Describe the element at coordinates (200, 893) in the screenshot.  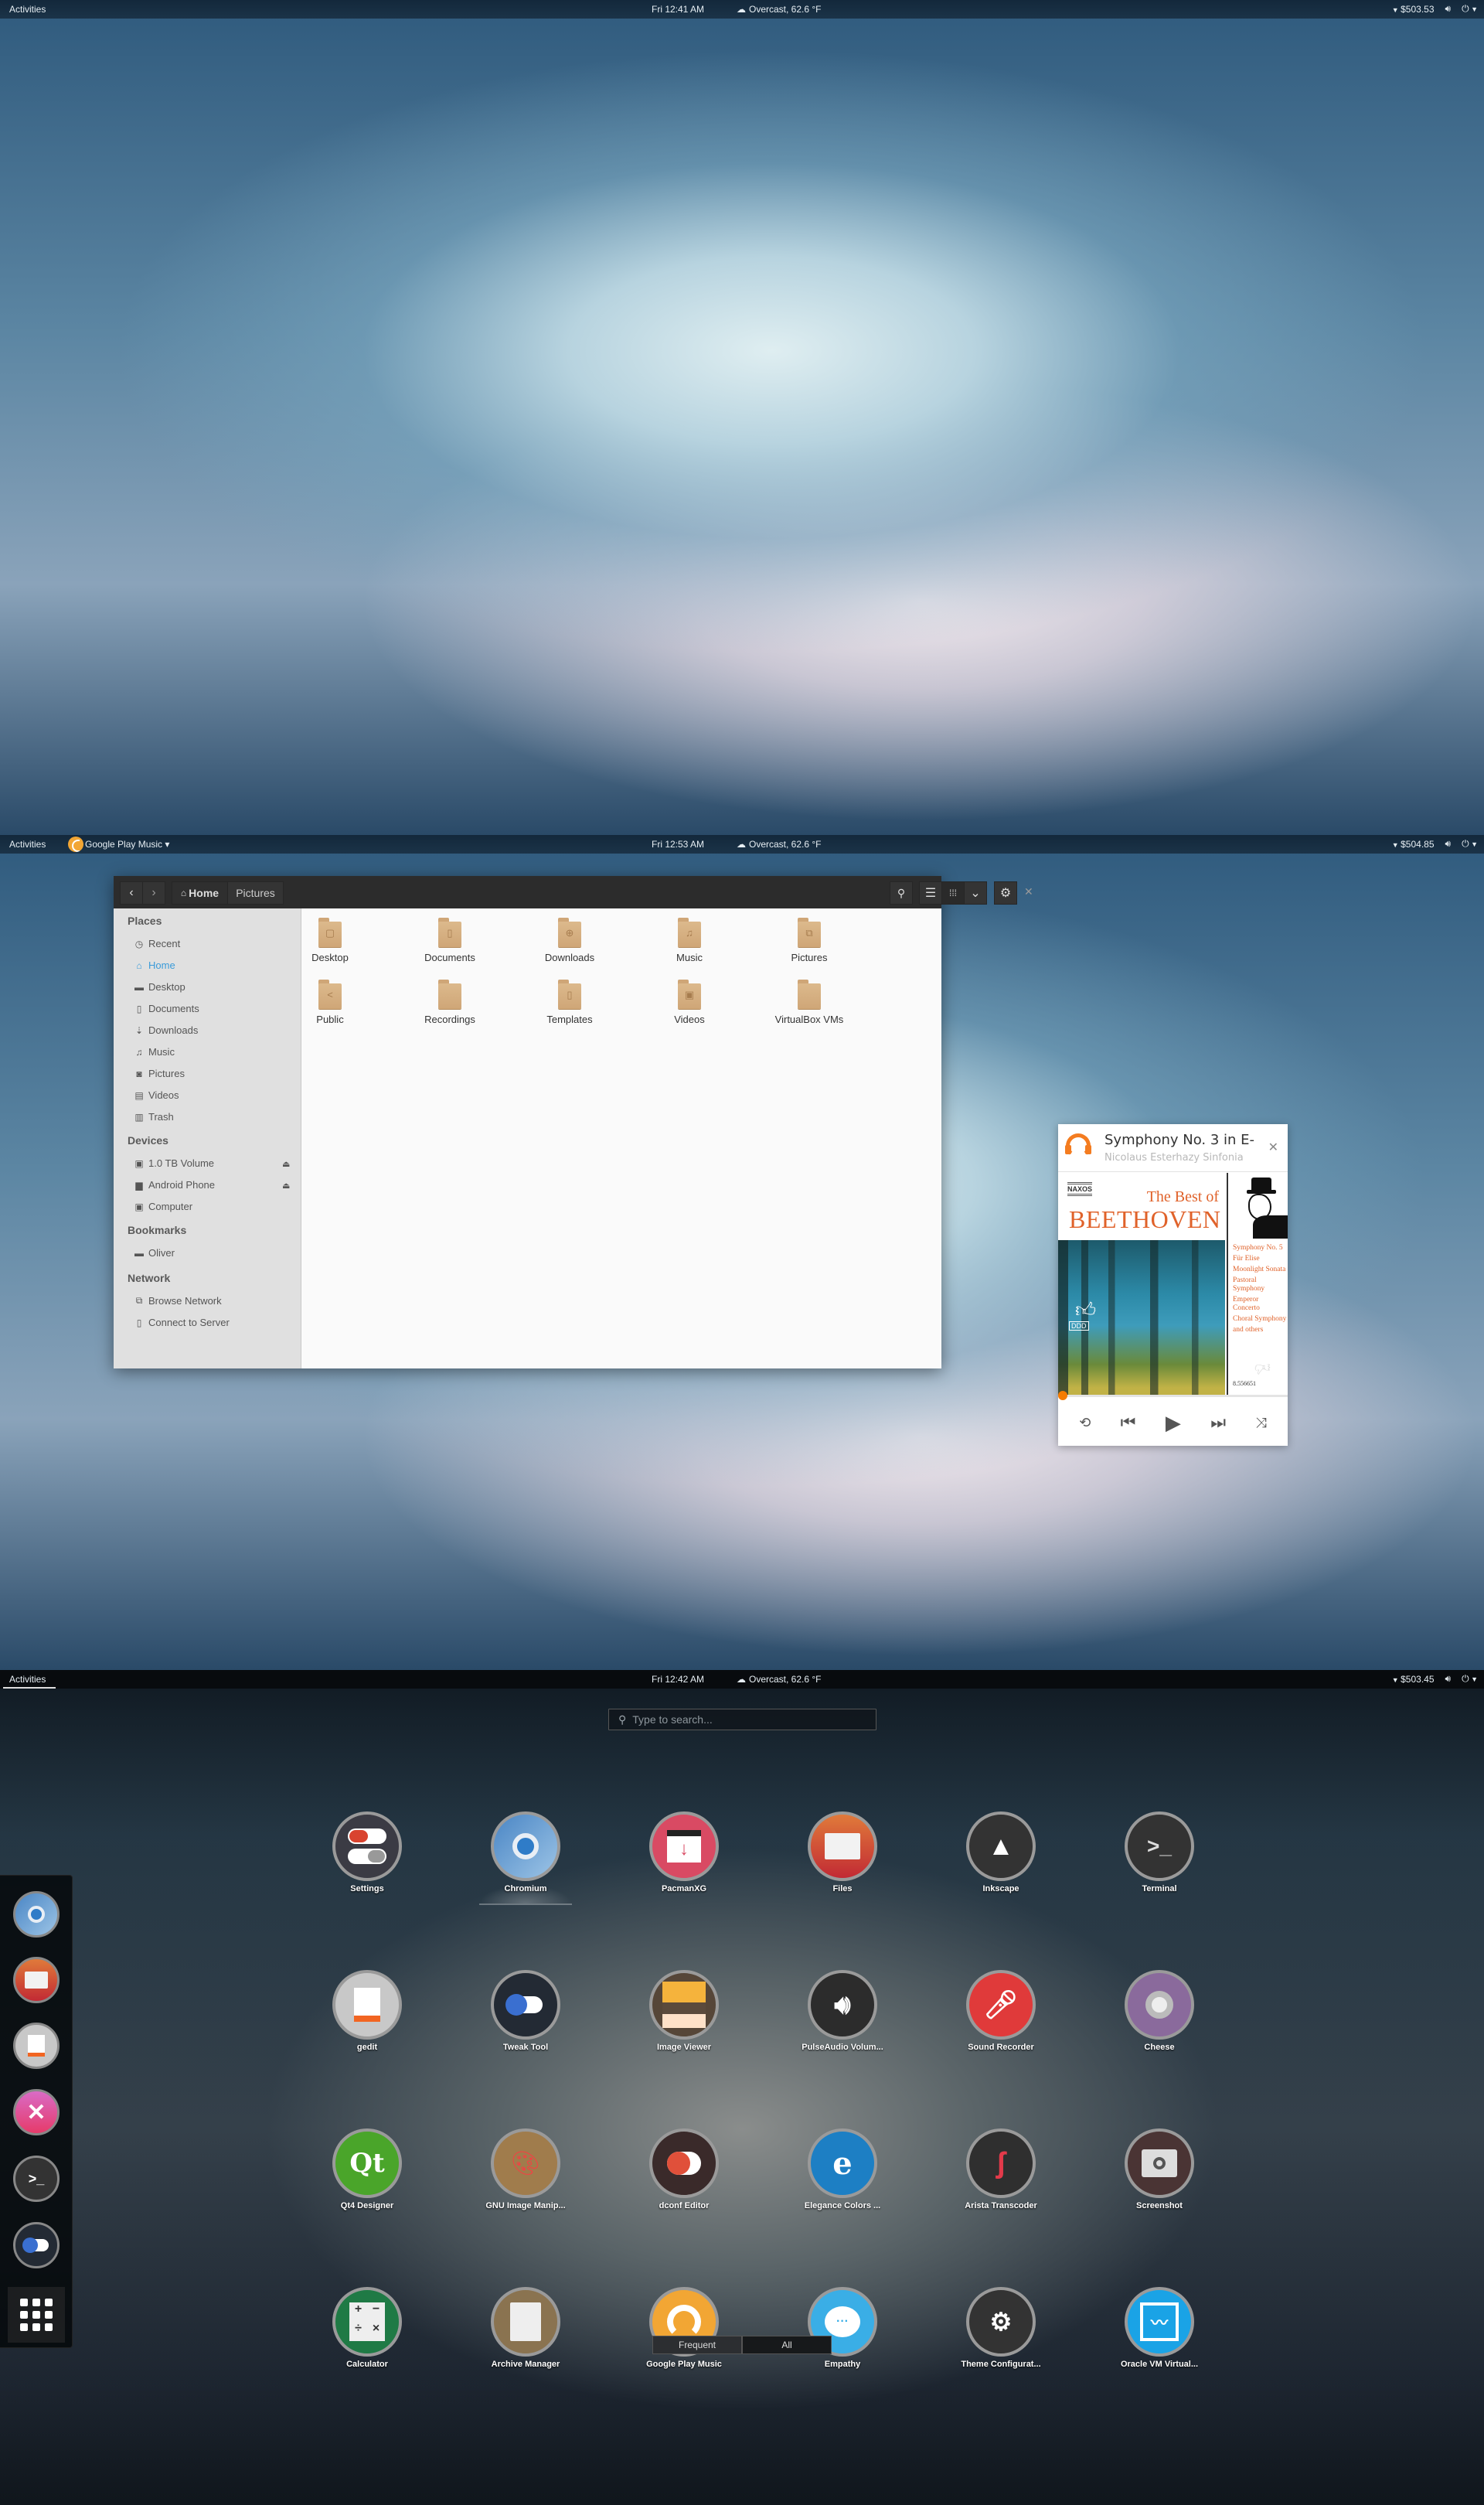
I see `path-home-button: ⌂ Home` at that location.